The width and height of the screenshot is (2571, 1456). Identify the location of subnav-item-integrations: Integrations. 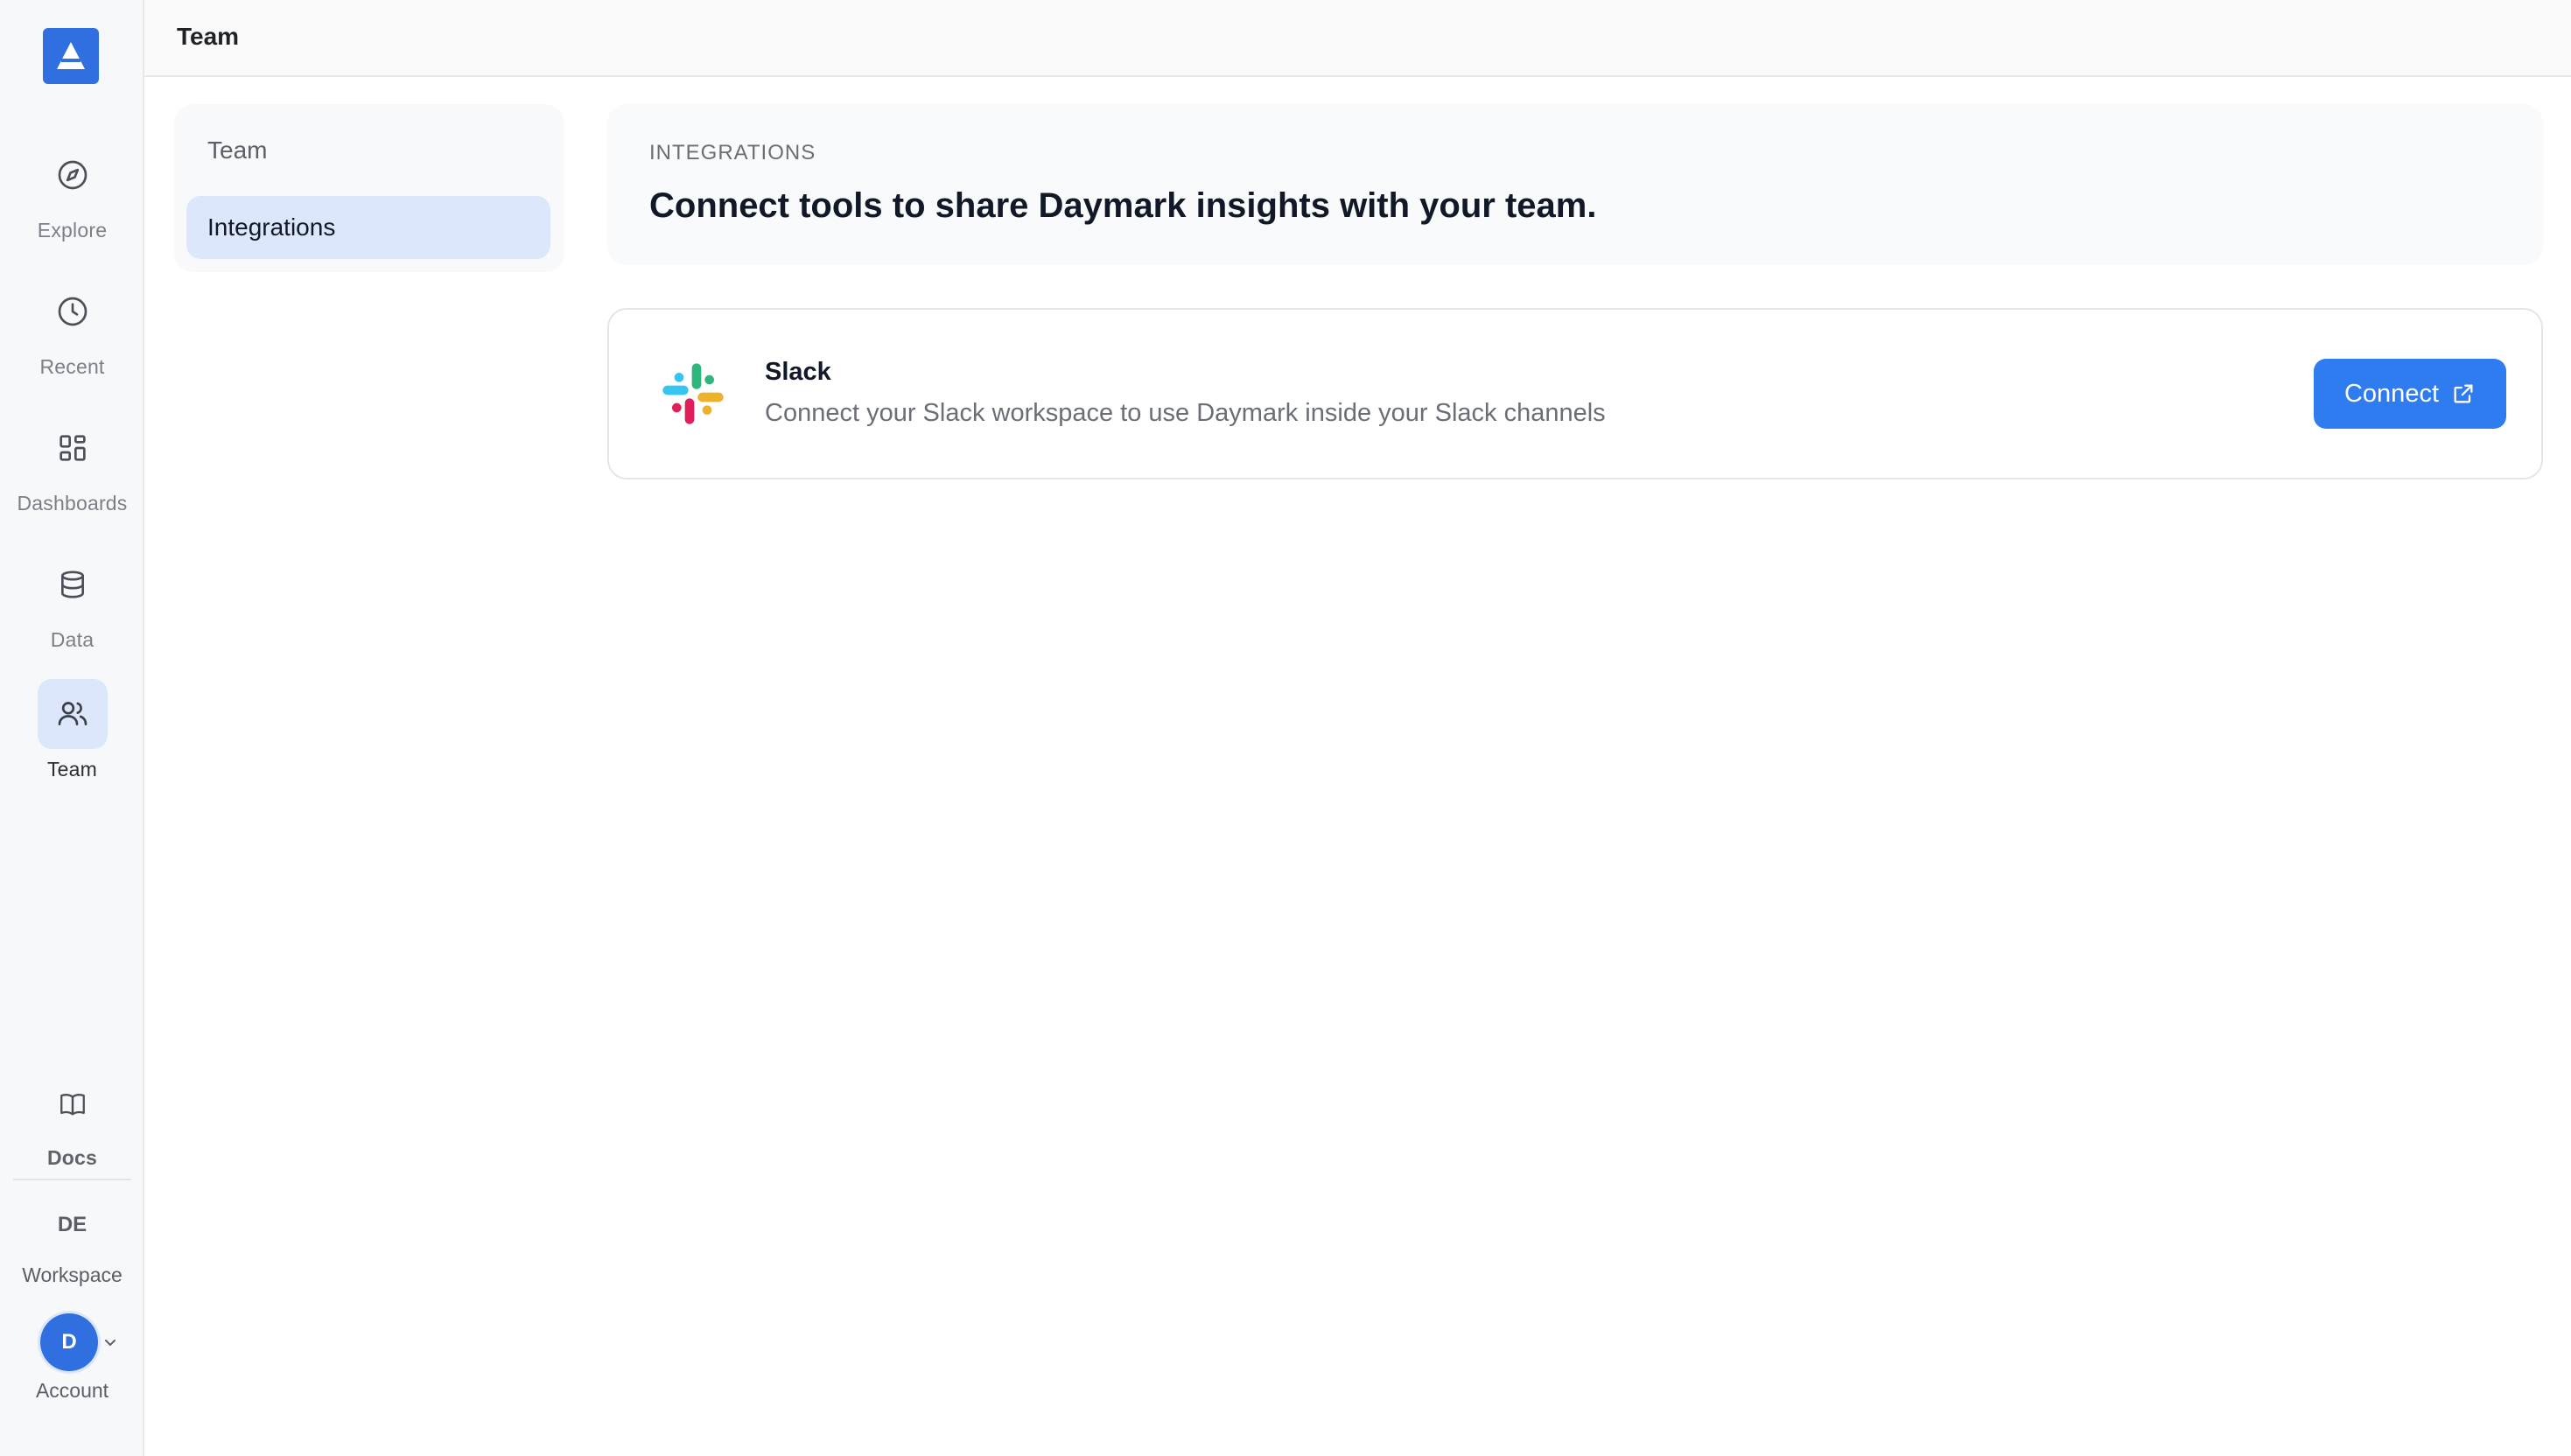
(368, 227).